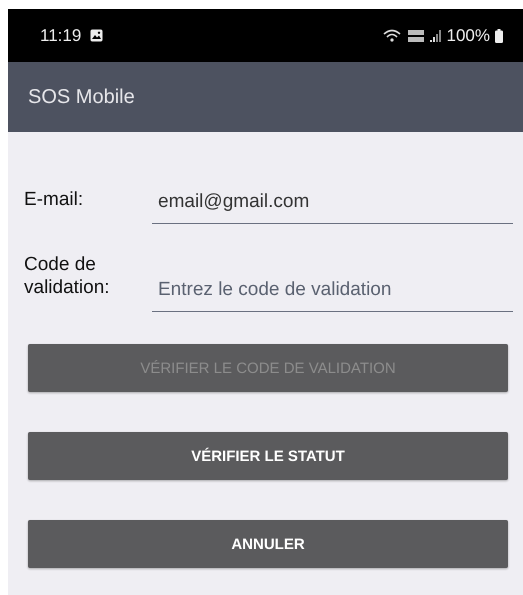 Image resolution: width=523 pixels, height=595 pixels. What do you see at coordinates (268, 456) in the screenshot?
I see `action-button: VÉRIFIER LE STATUT` at bounding box center [268, 456].